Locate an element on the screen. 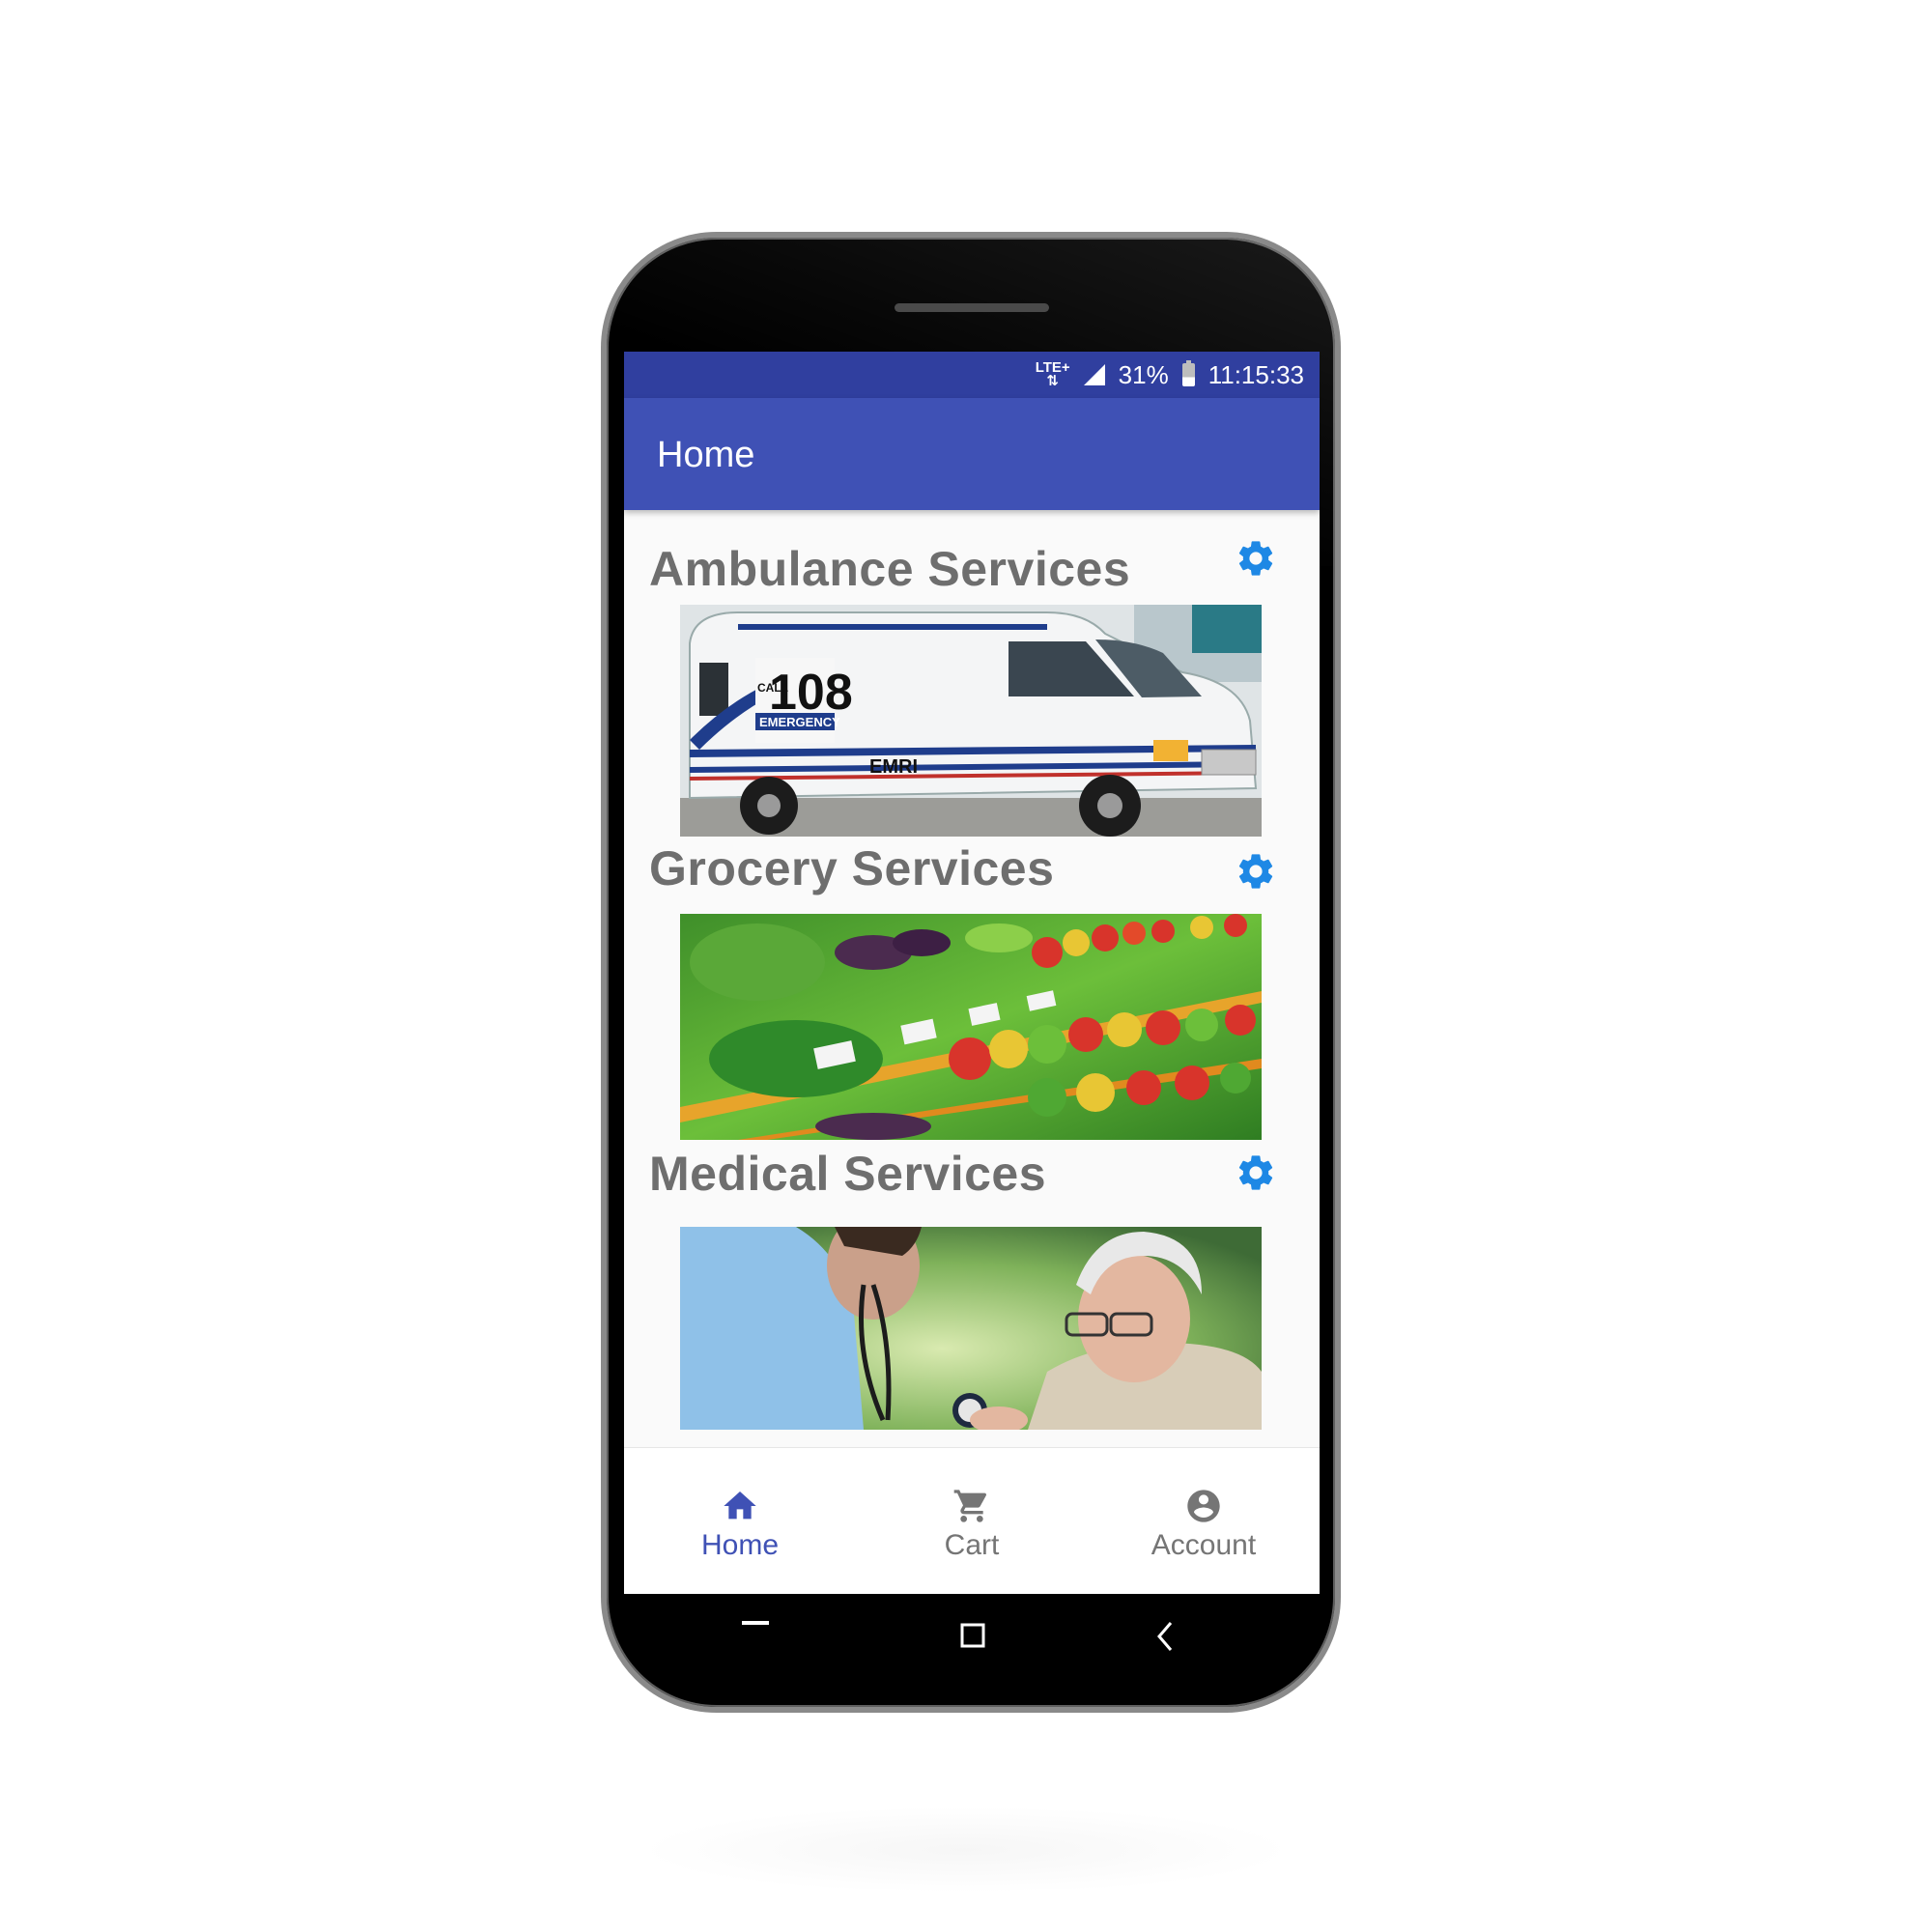 This screenshot has width=1932, height=1932. service-card-medical: Medical Services is located at coordinates (972, 1286).